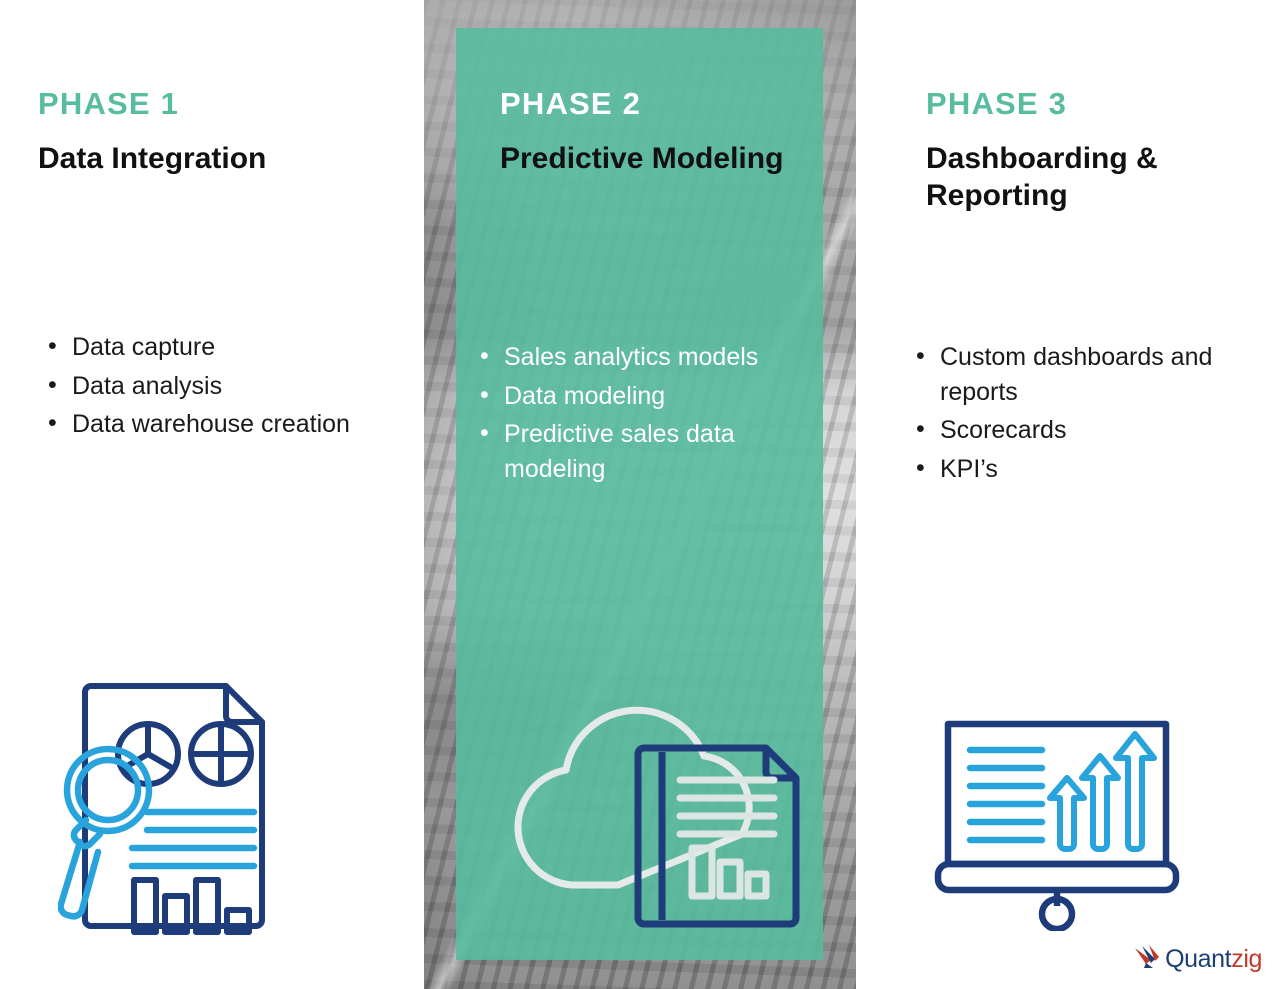 The width and height of the screenshot is (1280, 989). I want to click on quantzig-logo: Quantzig, so click(1197, 959).